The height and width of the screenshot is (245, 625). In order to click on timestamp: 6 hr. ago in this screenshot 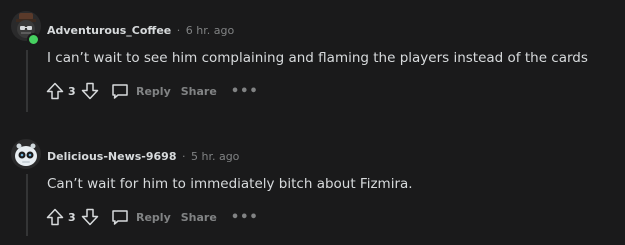, I will do `click(210, 30)`.